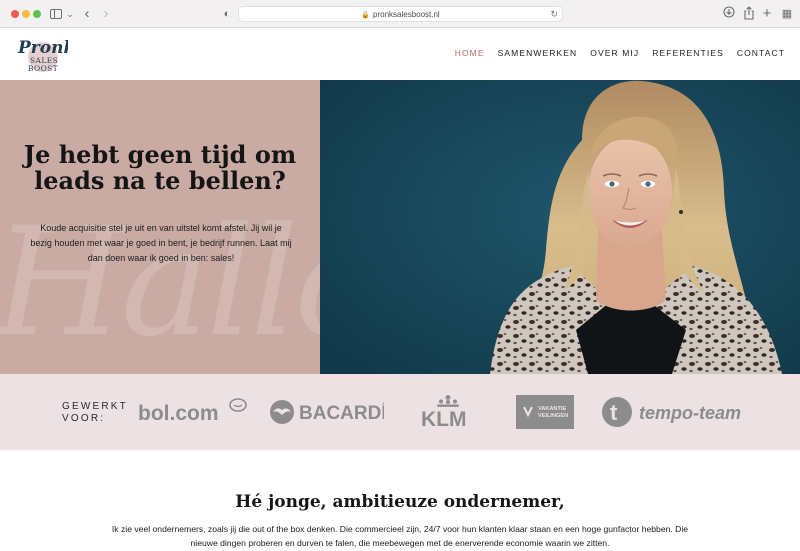 The width and height of the screenshot is (800, 551). Describe the element at coordinates (365, 15) in the screenshot. I see `lock-icon: 🔒` at that location.